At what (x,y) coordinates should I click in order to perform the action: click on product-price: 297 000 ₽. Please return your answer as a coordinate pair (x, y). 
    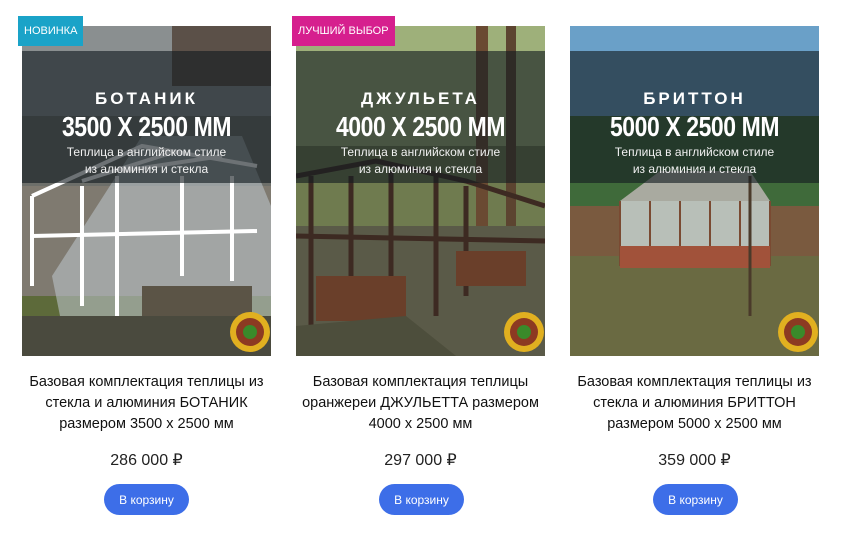
    Looking at the image, I should click on (420, 460).